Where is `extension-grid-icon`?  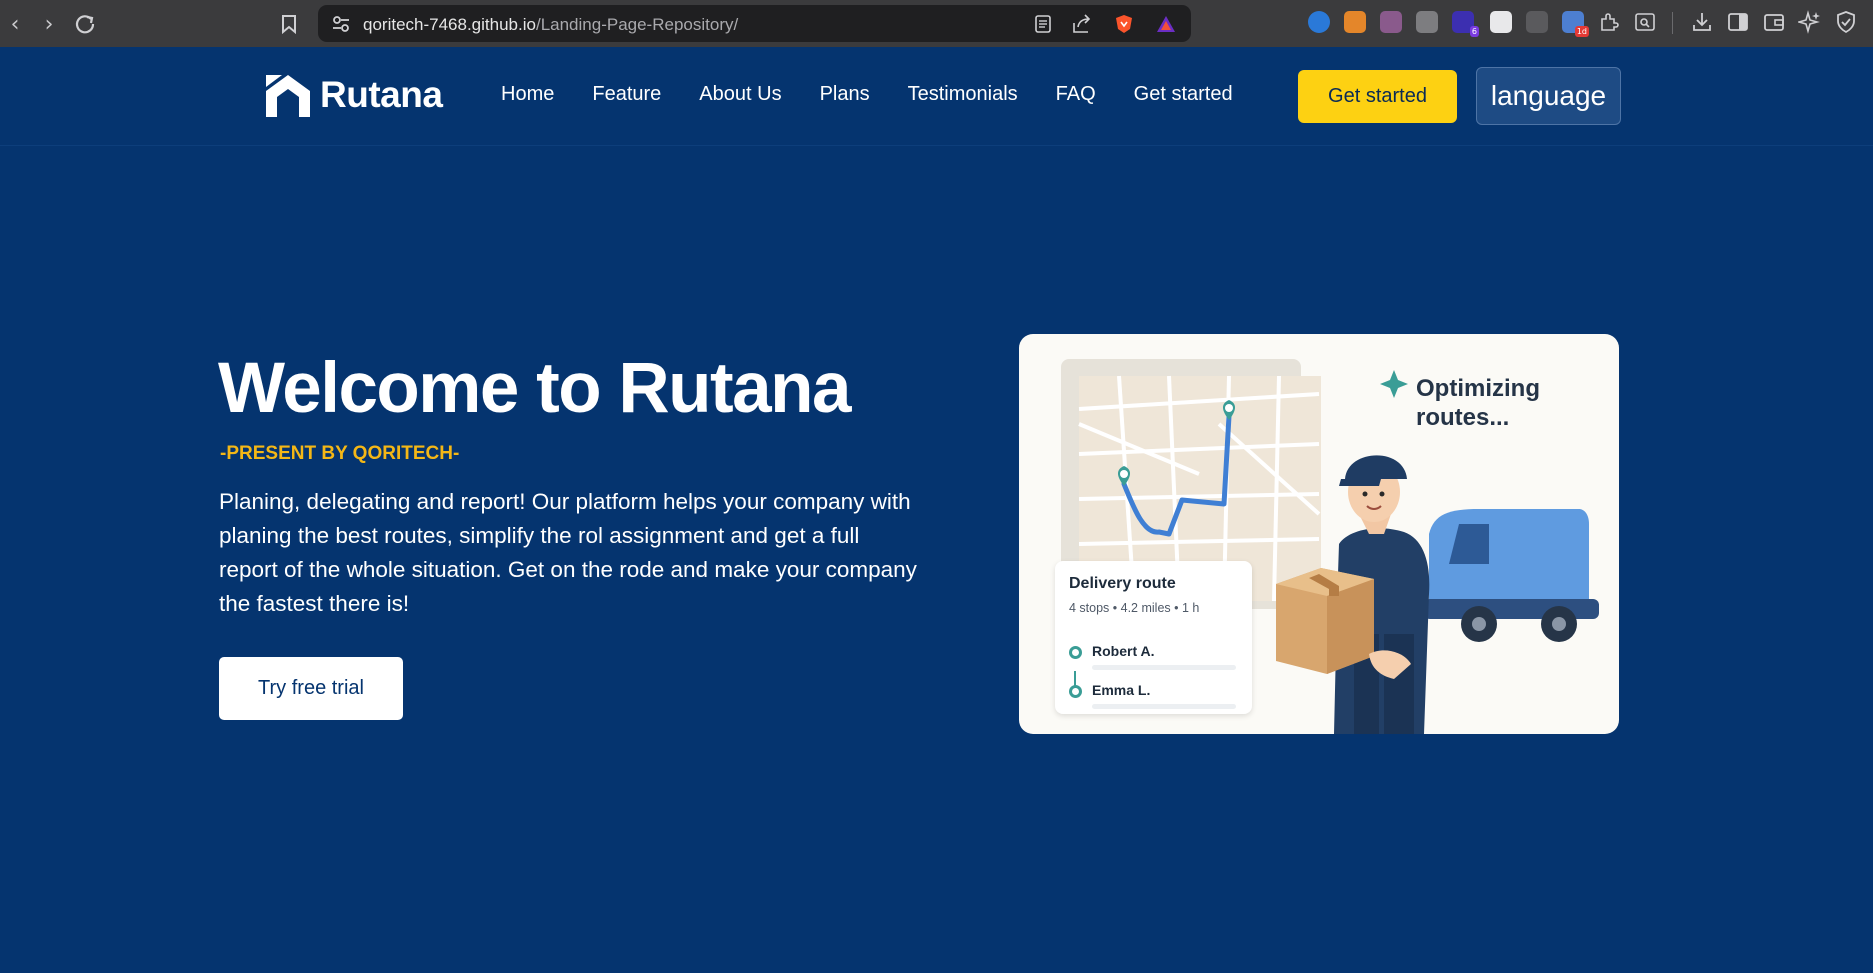
extension-grid-icon is located at coordinates (1537, 22).